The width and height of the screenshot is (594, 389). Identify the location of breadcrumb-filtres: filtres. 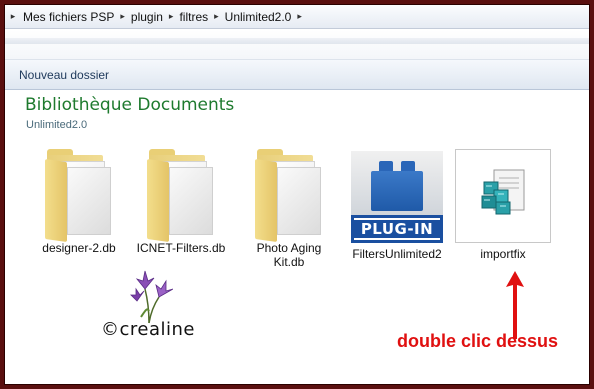
(193, 17).